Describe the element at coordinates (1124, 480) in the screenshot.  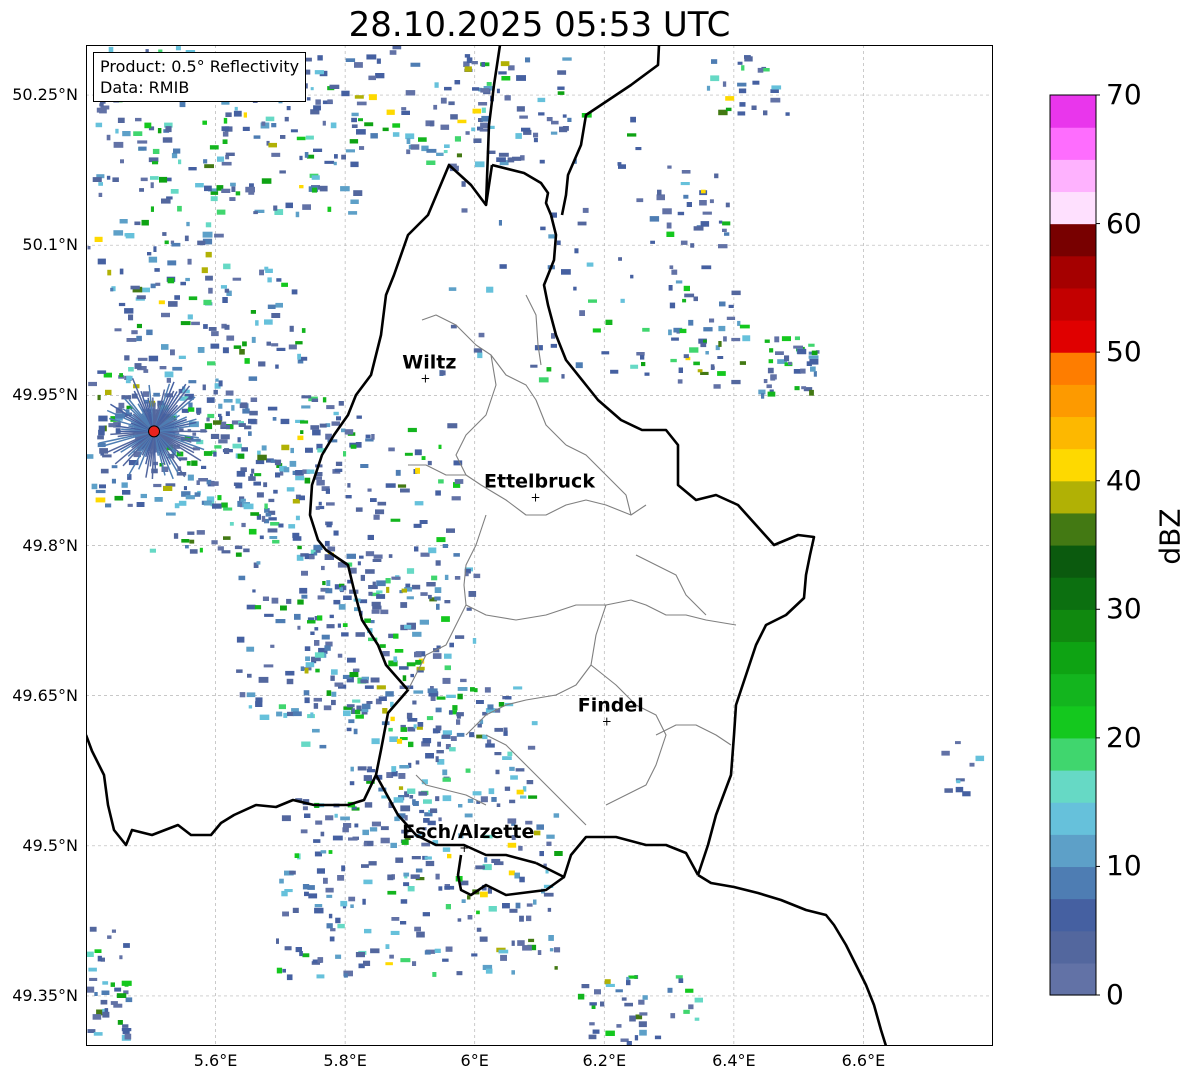
I see `colorbar-tick-label: 40` at that location.